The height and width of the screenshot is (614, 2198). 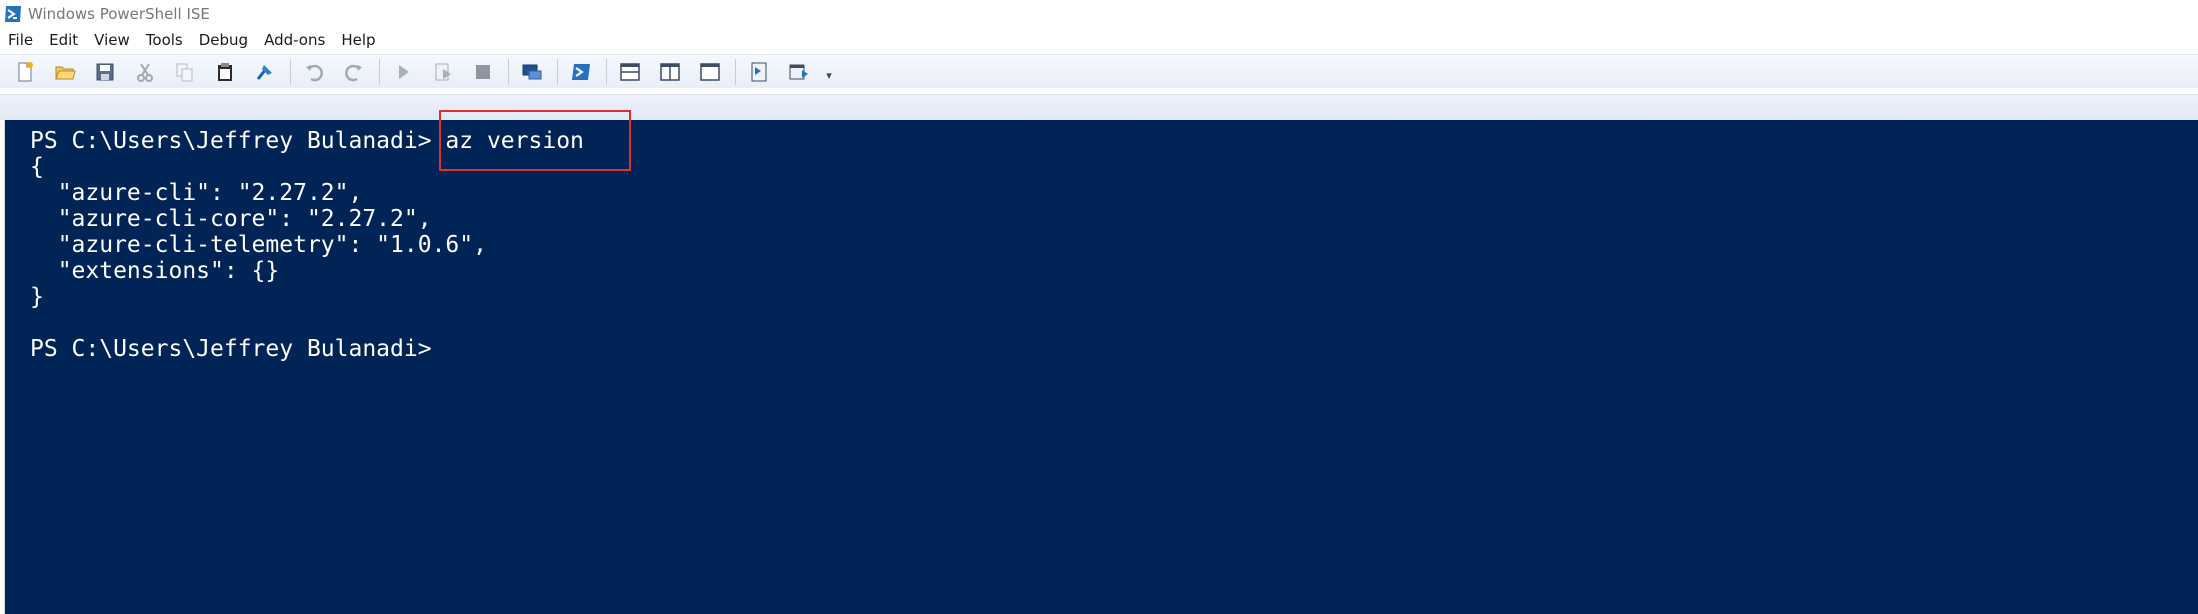 I want to click on new-file-button, so click(x=25, y=72).